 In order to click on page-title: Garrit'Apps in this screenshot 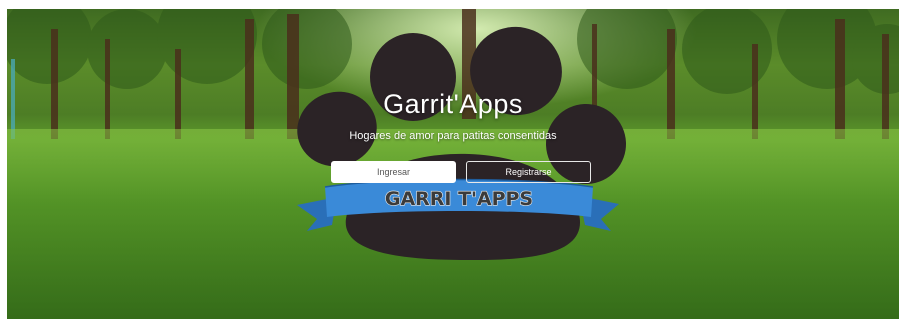, I will do `click(453, 104)`.